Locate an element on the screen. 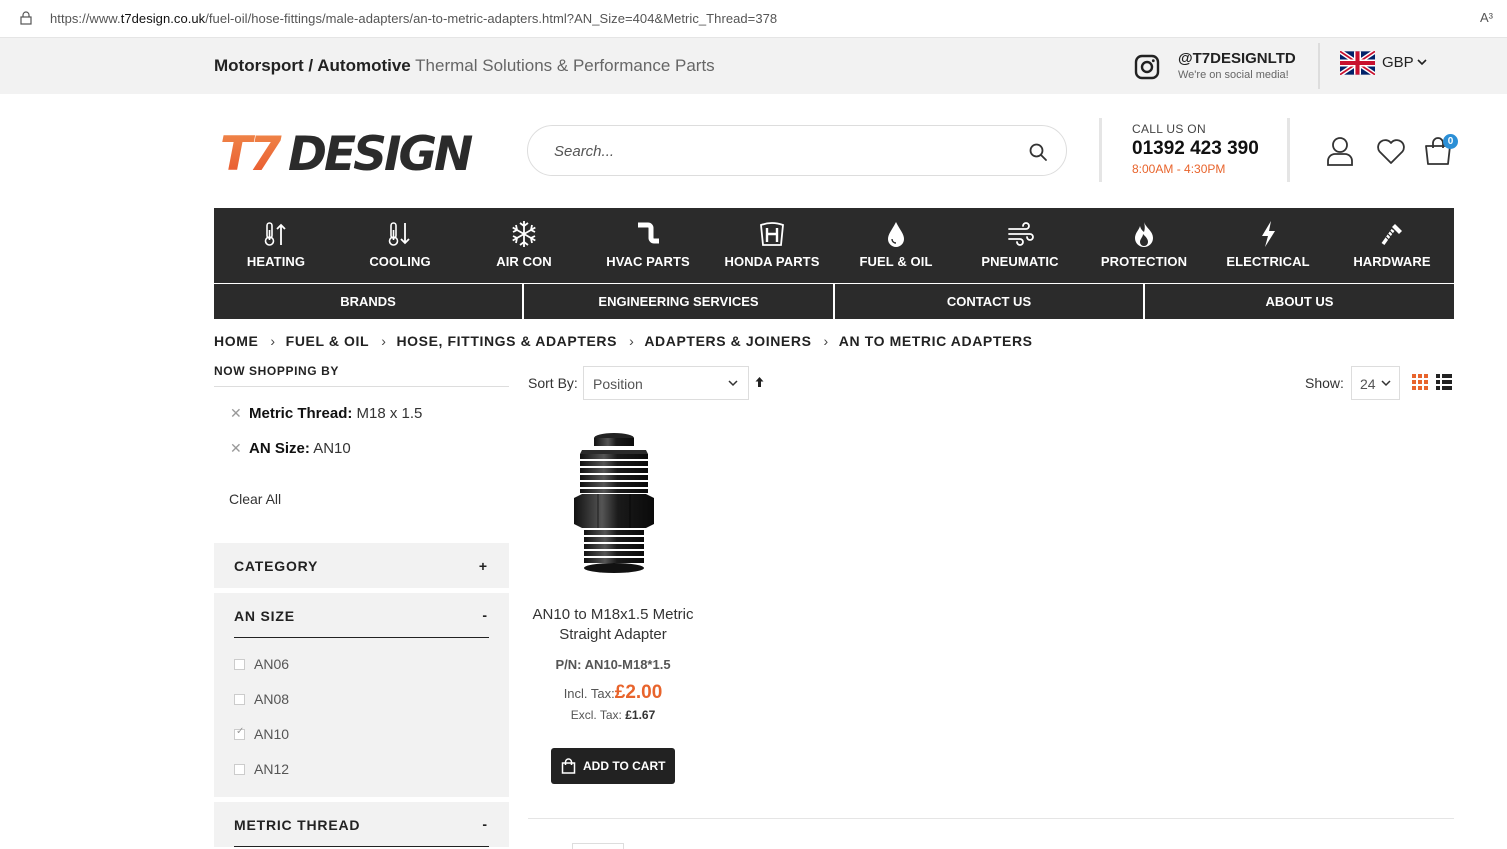 This screenshot has height=849, width=1507. nav-label: ELECTRICAL is located at coordinates (1268, 261).